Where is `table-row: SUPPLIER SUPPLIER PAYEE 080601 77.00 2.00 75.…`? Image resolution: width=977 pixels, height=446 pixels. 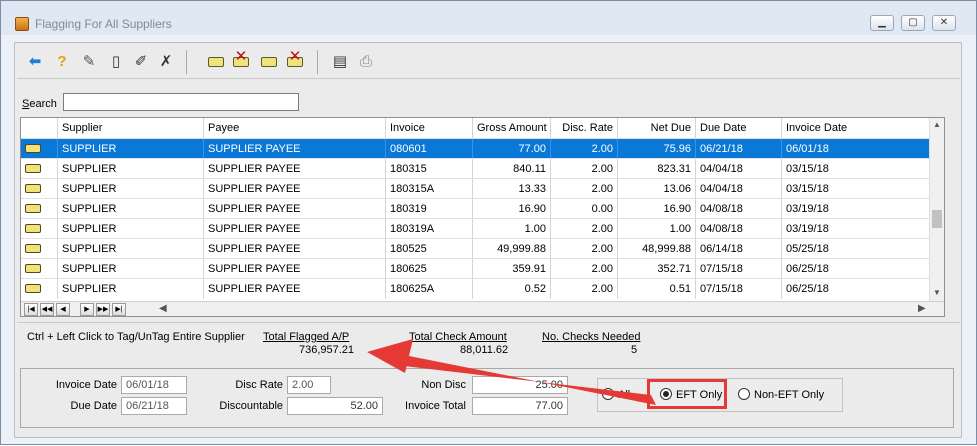 table-row: SUPPLIER SUPPLIER PAYEE 080601 77.00 2.00 75.… is located at coordinates (476, 148).